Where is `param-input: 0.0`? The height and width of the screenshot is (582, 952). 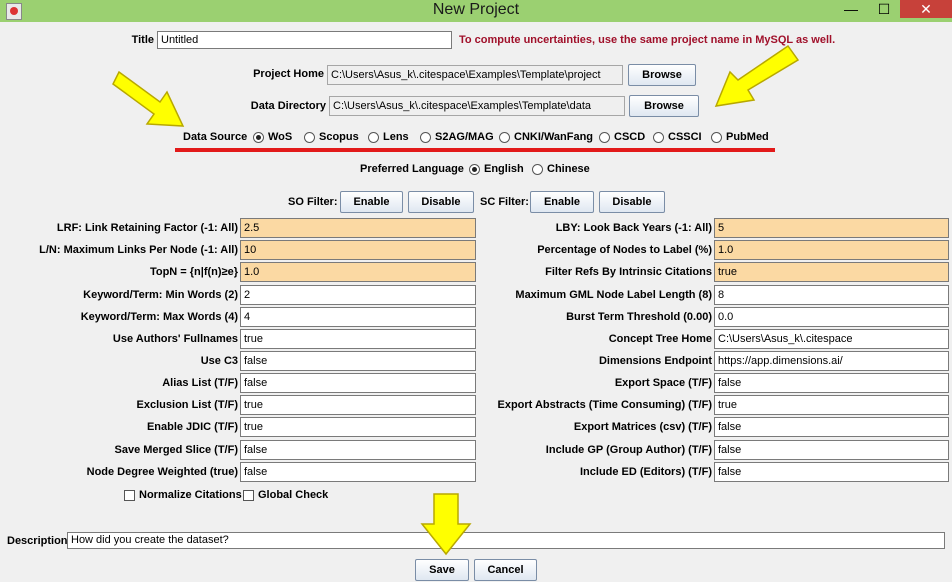 param-input: 0.0 is located at coordinates (831, 317).